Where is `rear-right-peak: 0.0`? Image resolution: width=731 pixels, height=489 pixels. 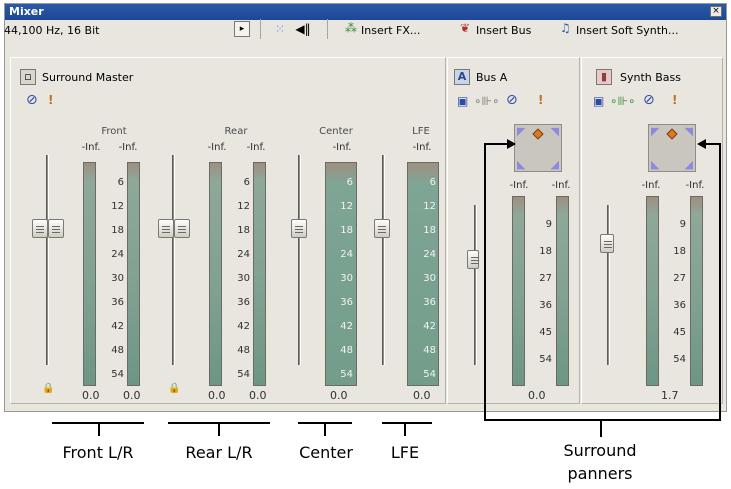 rear-right-peak: 0.0 is located at coordinates (258, 395).